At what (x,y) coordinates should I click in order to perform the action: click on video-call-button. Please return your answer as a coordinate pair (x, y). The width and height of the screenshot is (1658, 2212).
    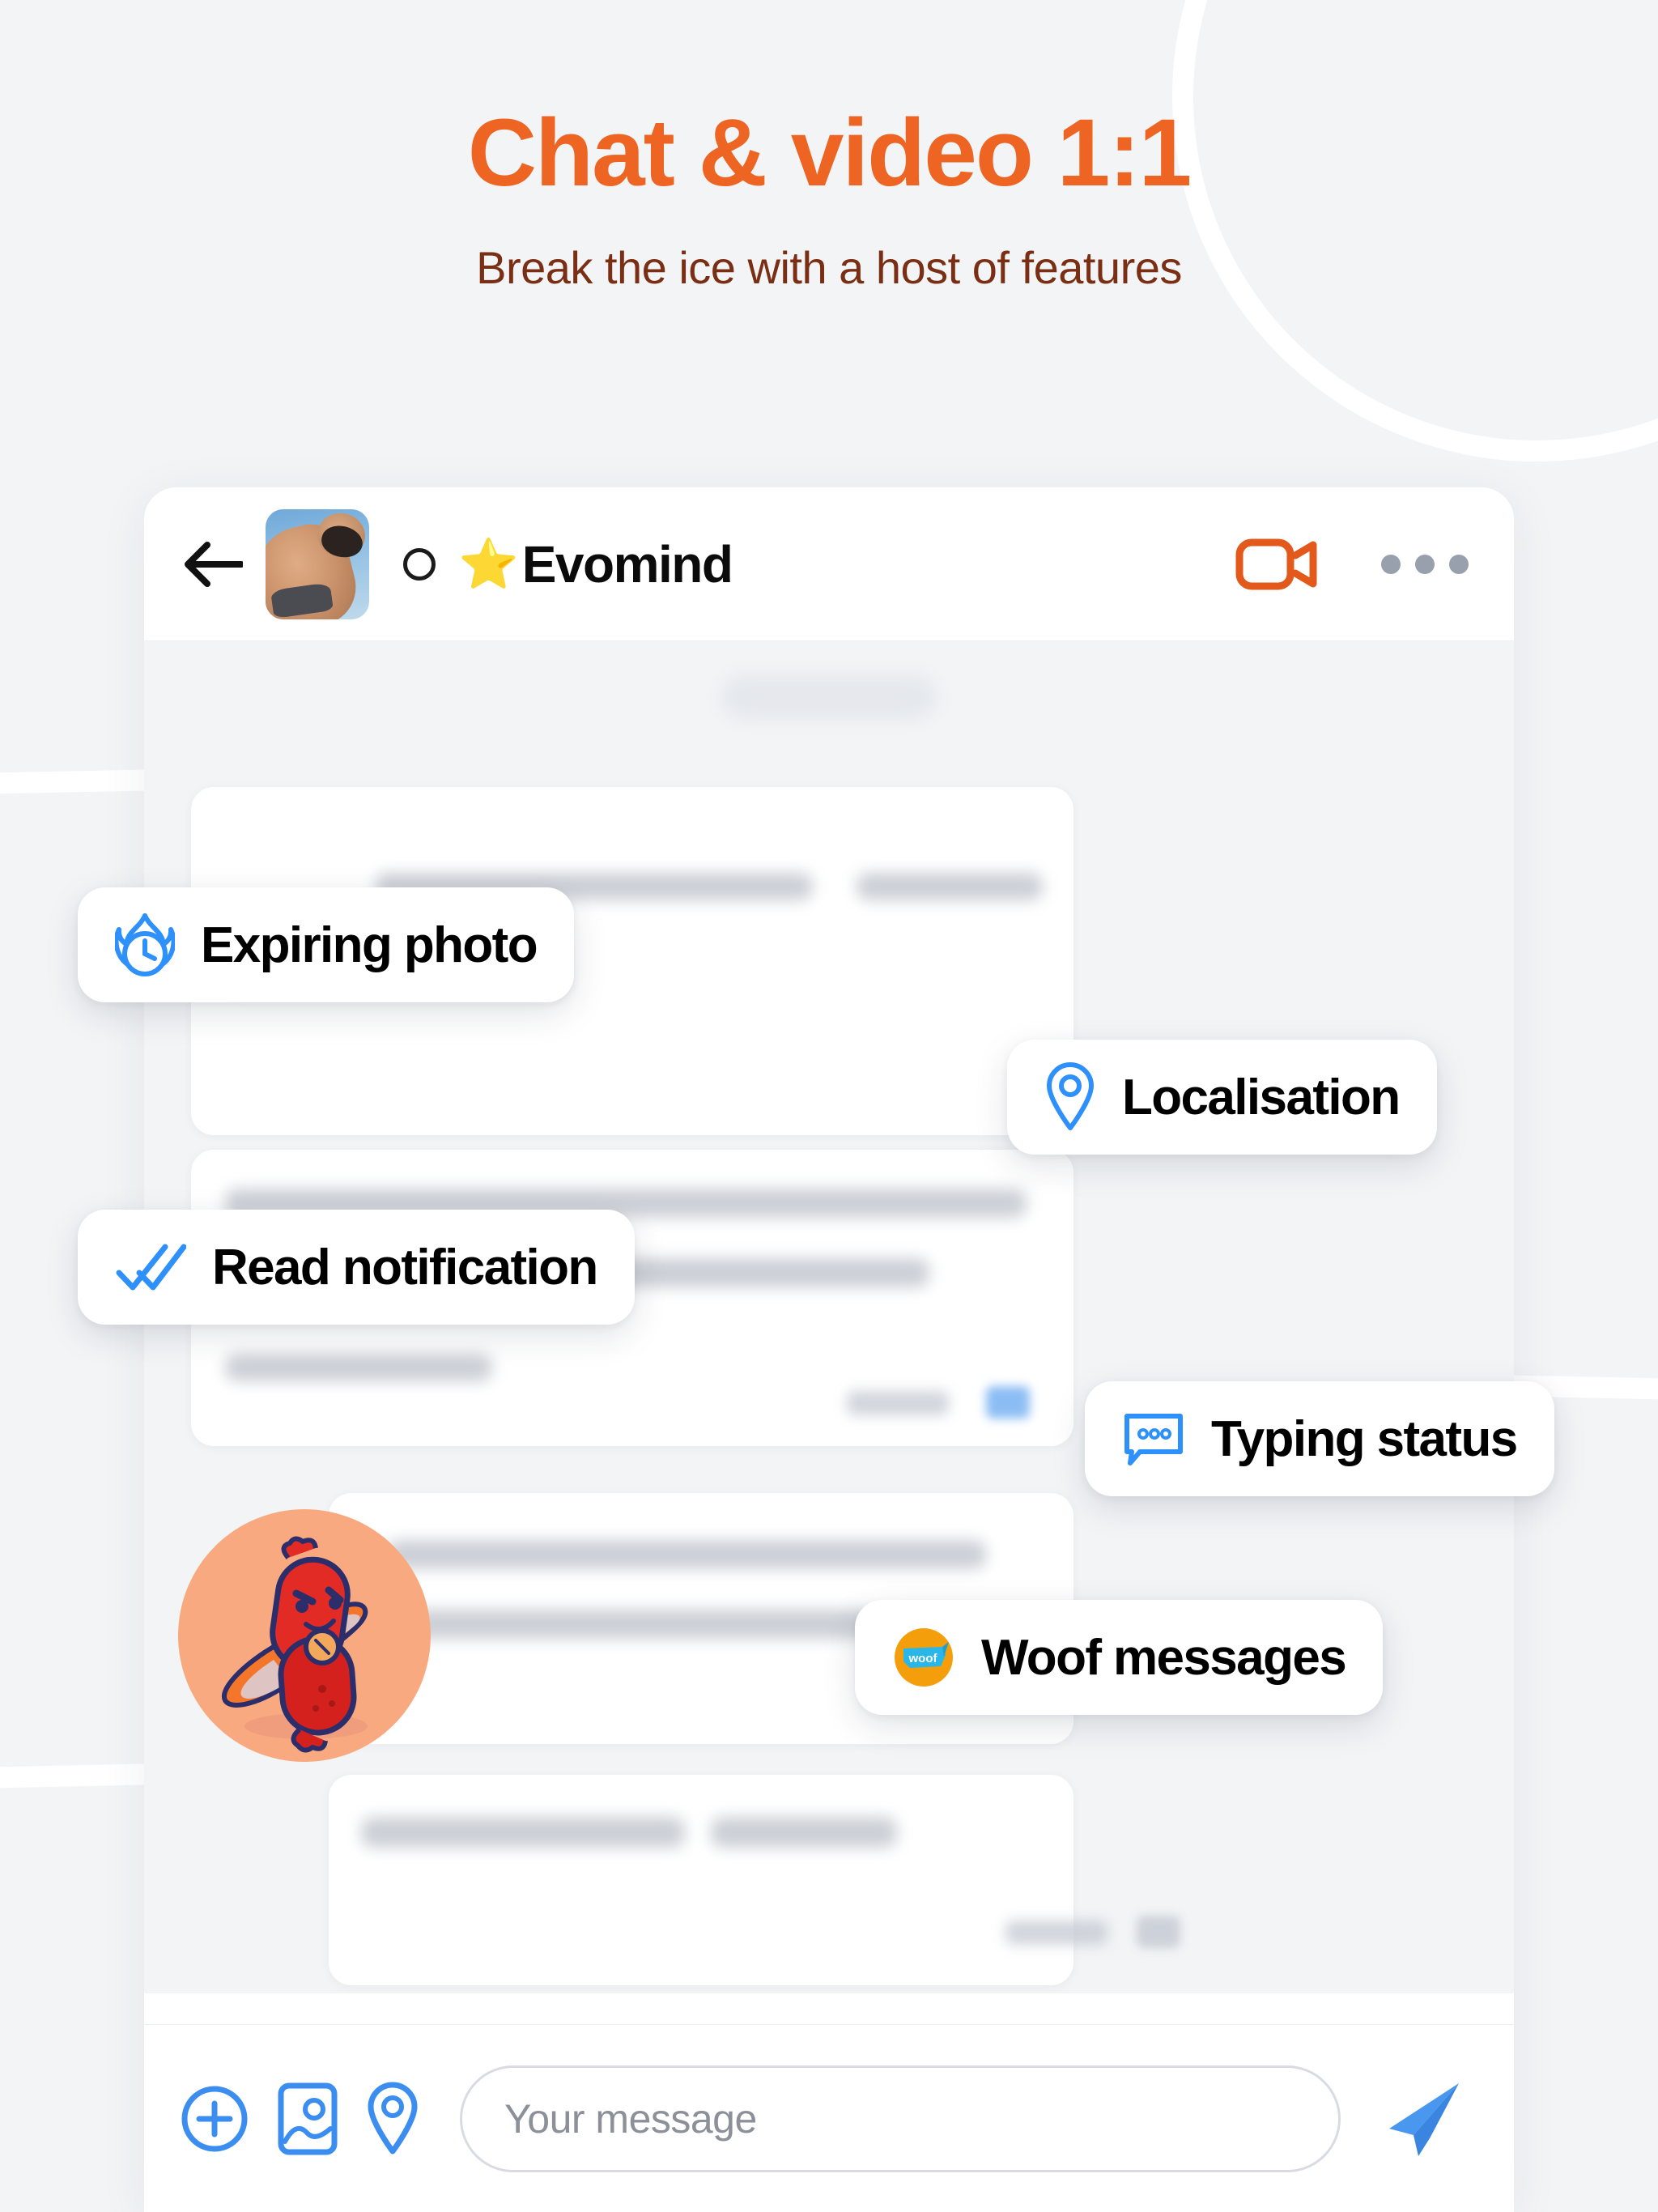
    Looking at the image, I should click on (1277, 564).